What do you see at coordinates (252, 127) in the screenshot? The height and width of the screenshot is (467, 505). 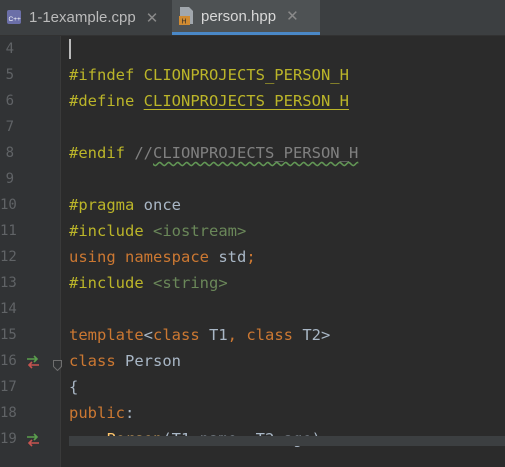 I see `code-line: 7` at bounding box center [252, 127].